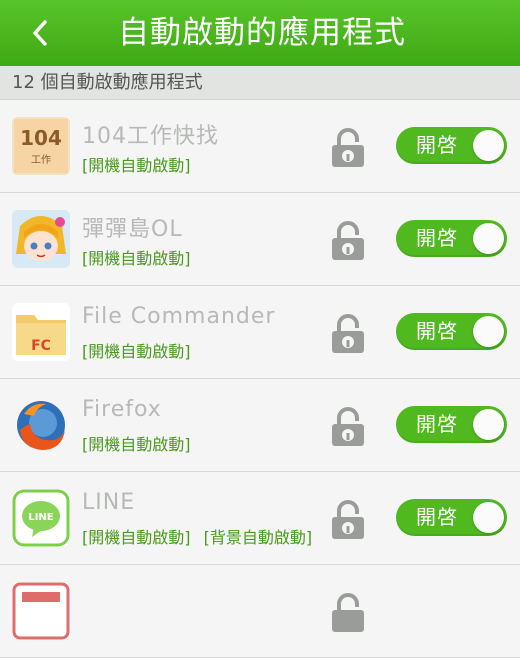  I want to click on line-icon: LINE, so click(41, 518).